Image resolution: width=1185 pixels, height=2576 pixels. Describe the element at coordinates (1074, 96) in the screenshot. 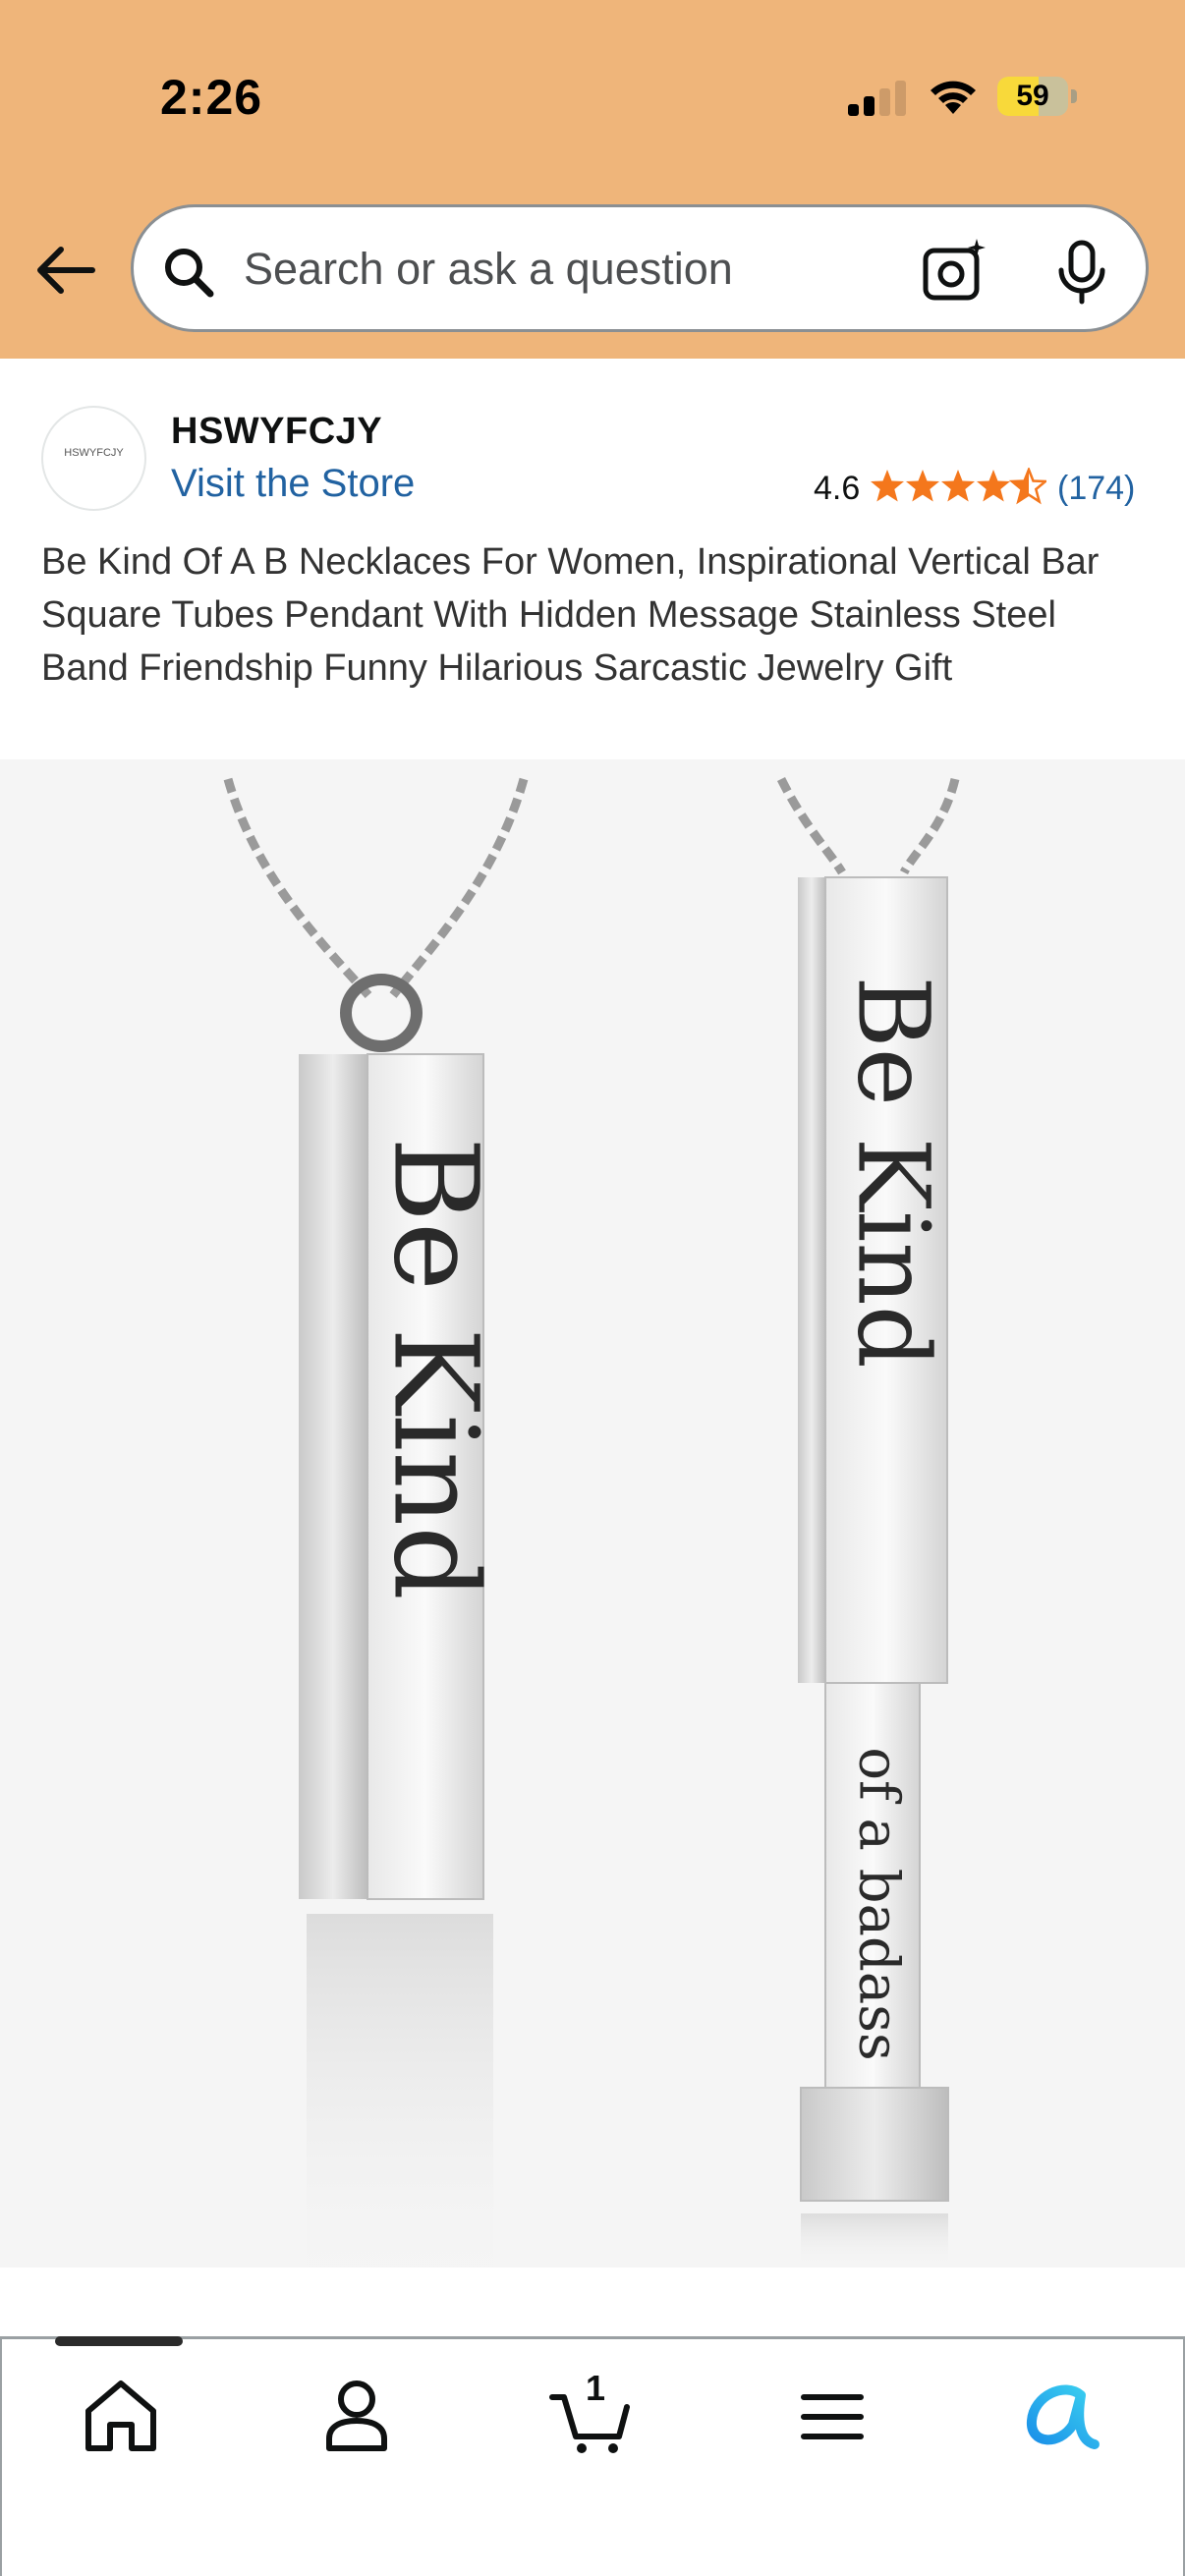

I see `battery-cap` at that location.